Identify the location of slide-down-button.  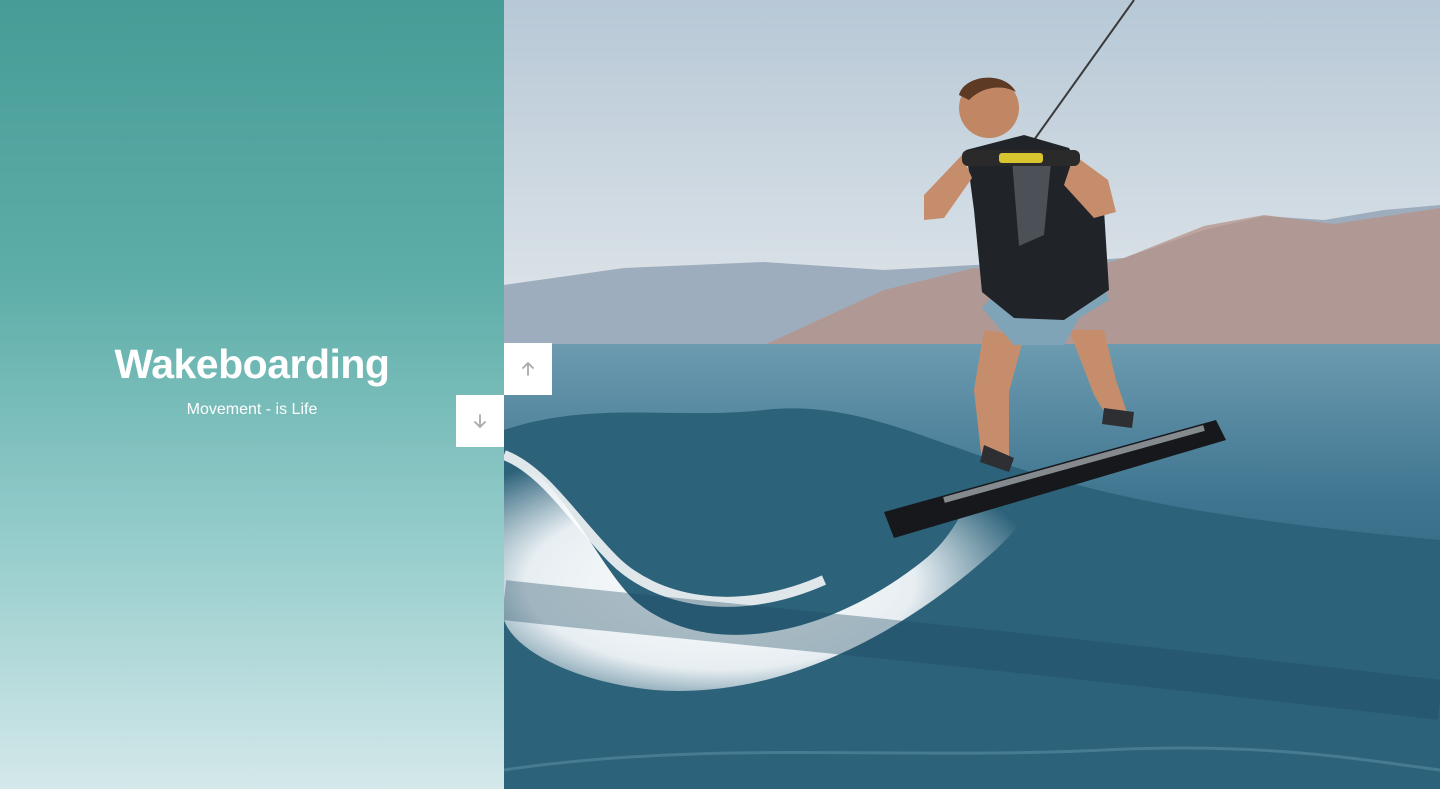
(480, 421).